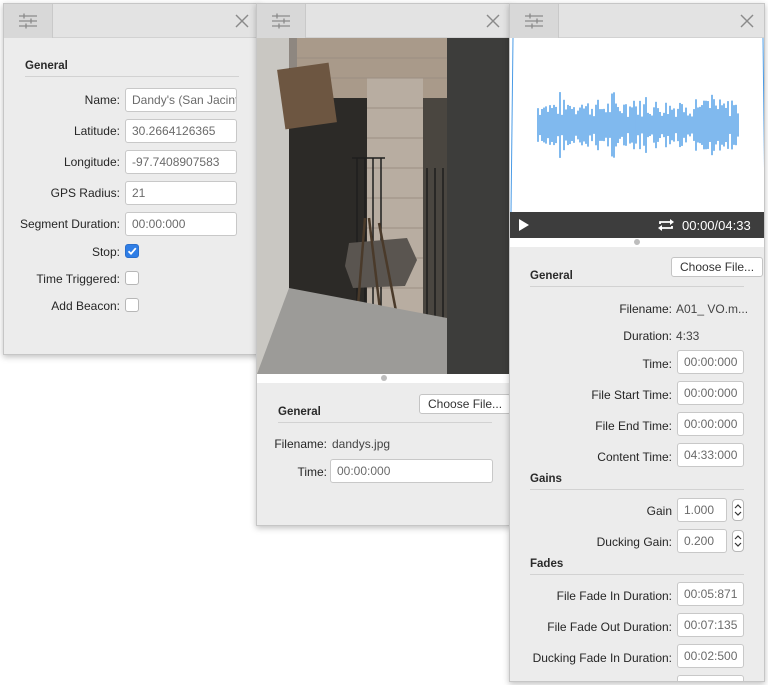 This screenshot has width=768, height=685. I want to click on file-start-time-label: File Start Time:, so click(631, 395).